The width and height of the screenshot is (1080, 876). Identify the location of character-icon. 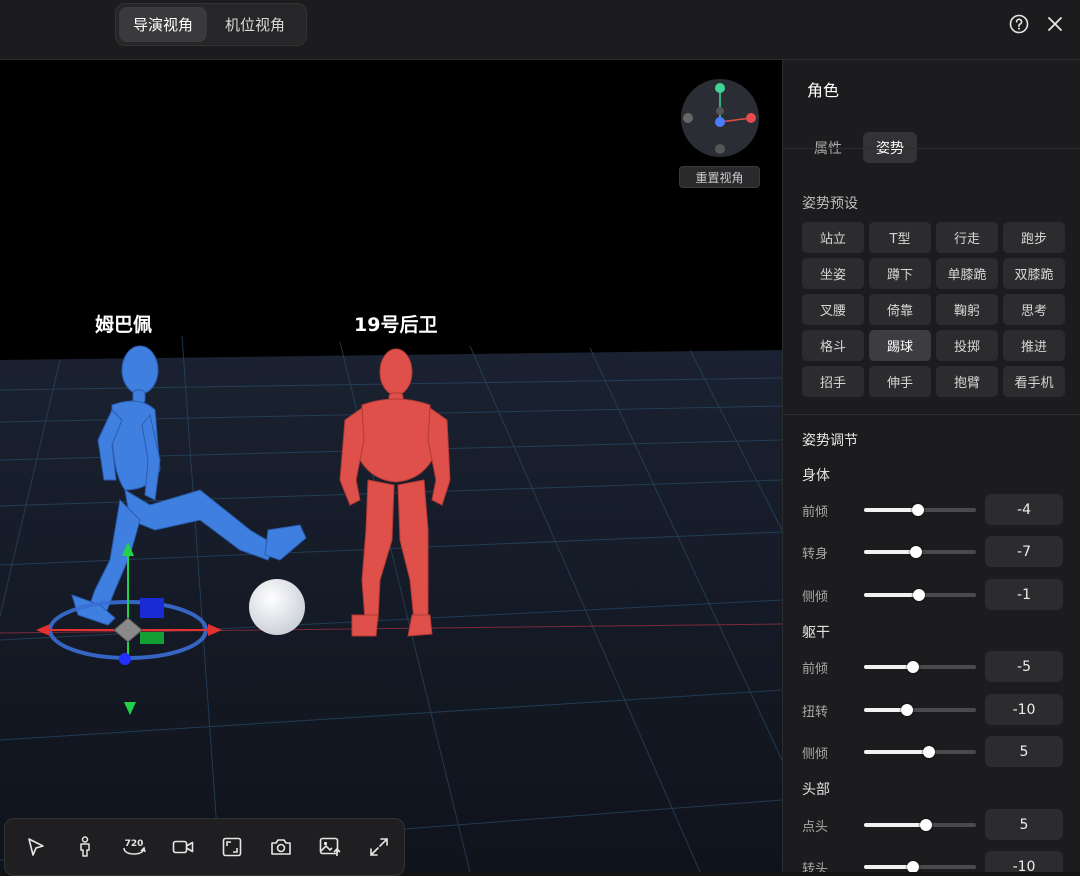
(84, 847).